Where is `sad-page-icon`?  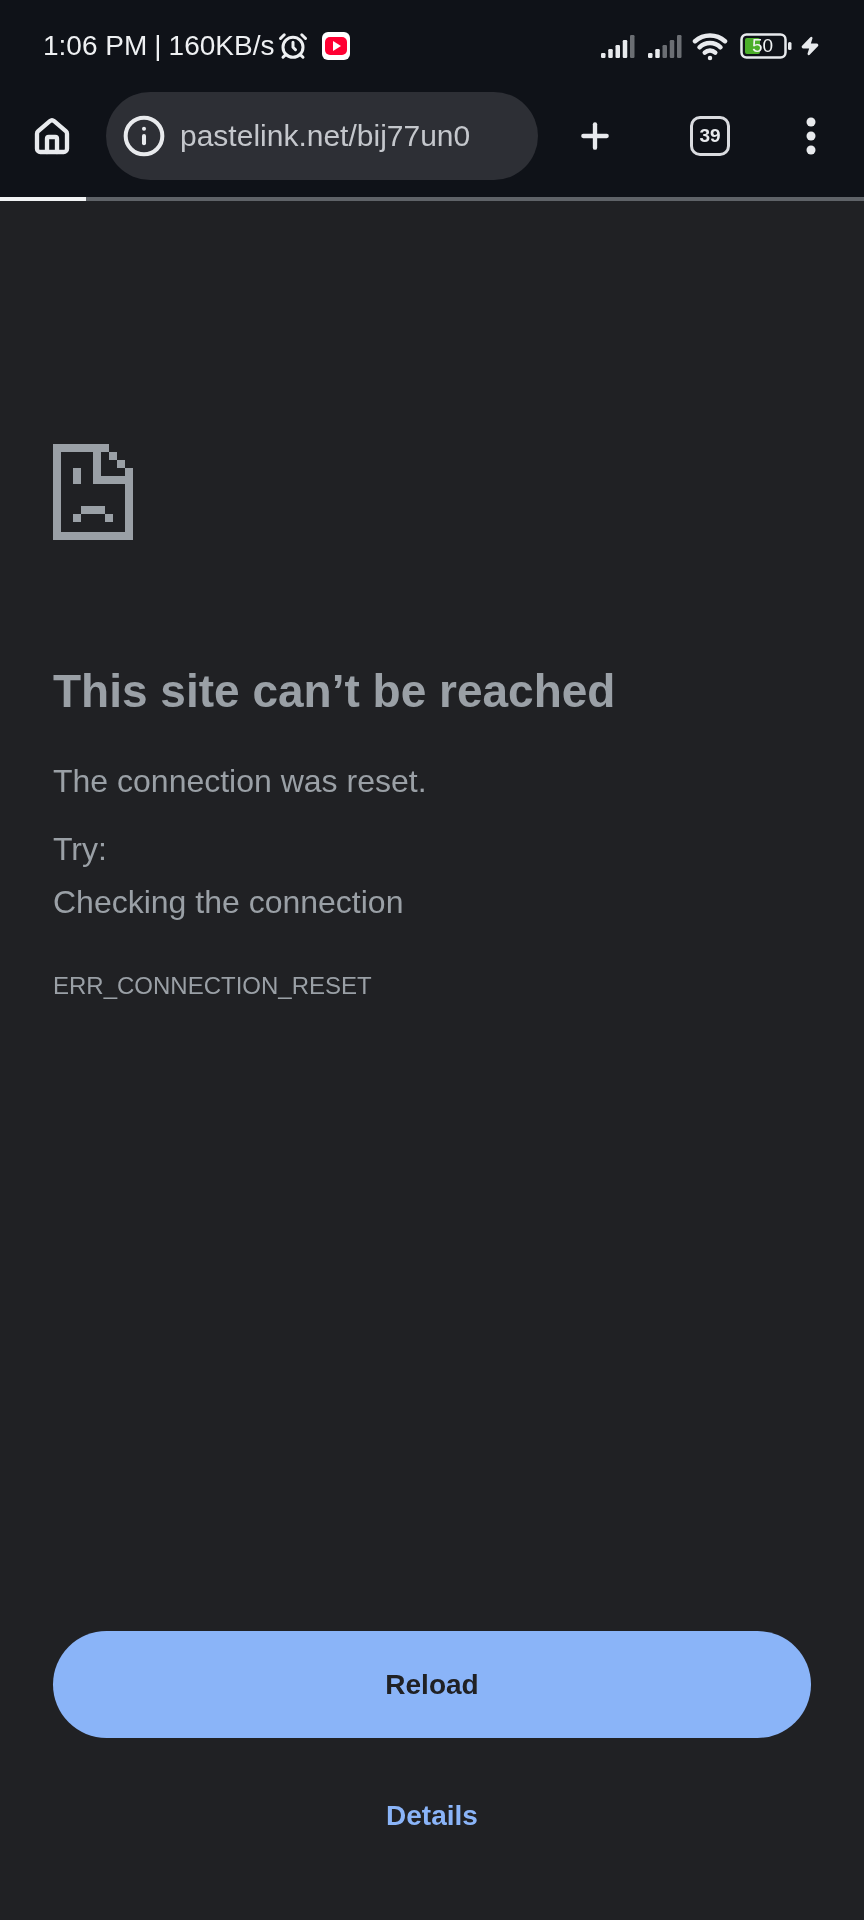
sad-page-icon is located at coordinates (93, 492).